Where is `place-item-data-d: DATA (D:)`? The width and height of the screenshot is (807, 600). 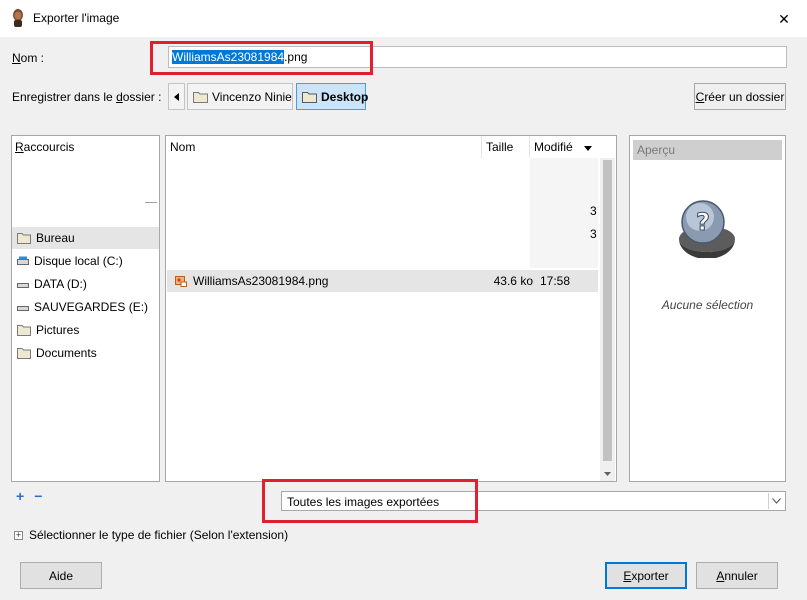 place-item-data-d: DATA (D:) is located at coordinates (85, 284).